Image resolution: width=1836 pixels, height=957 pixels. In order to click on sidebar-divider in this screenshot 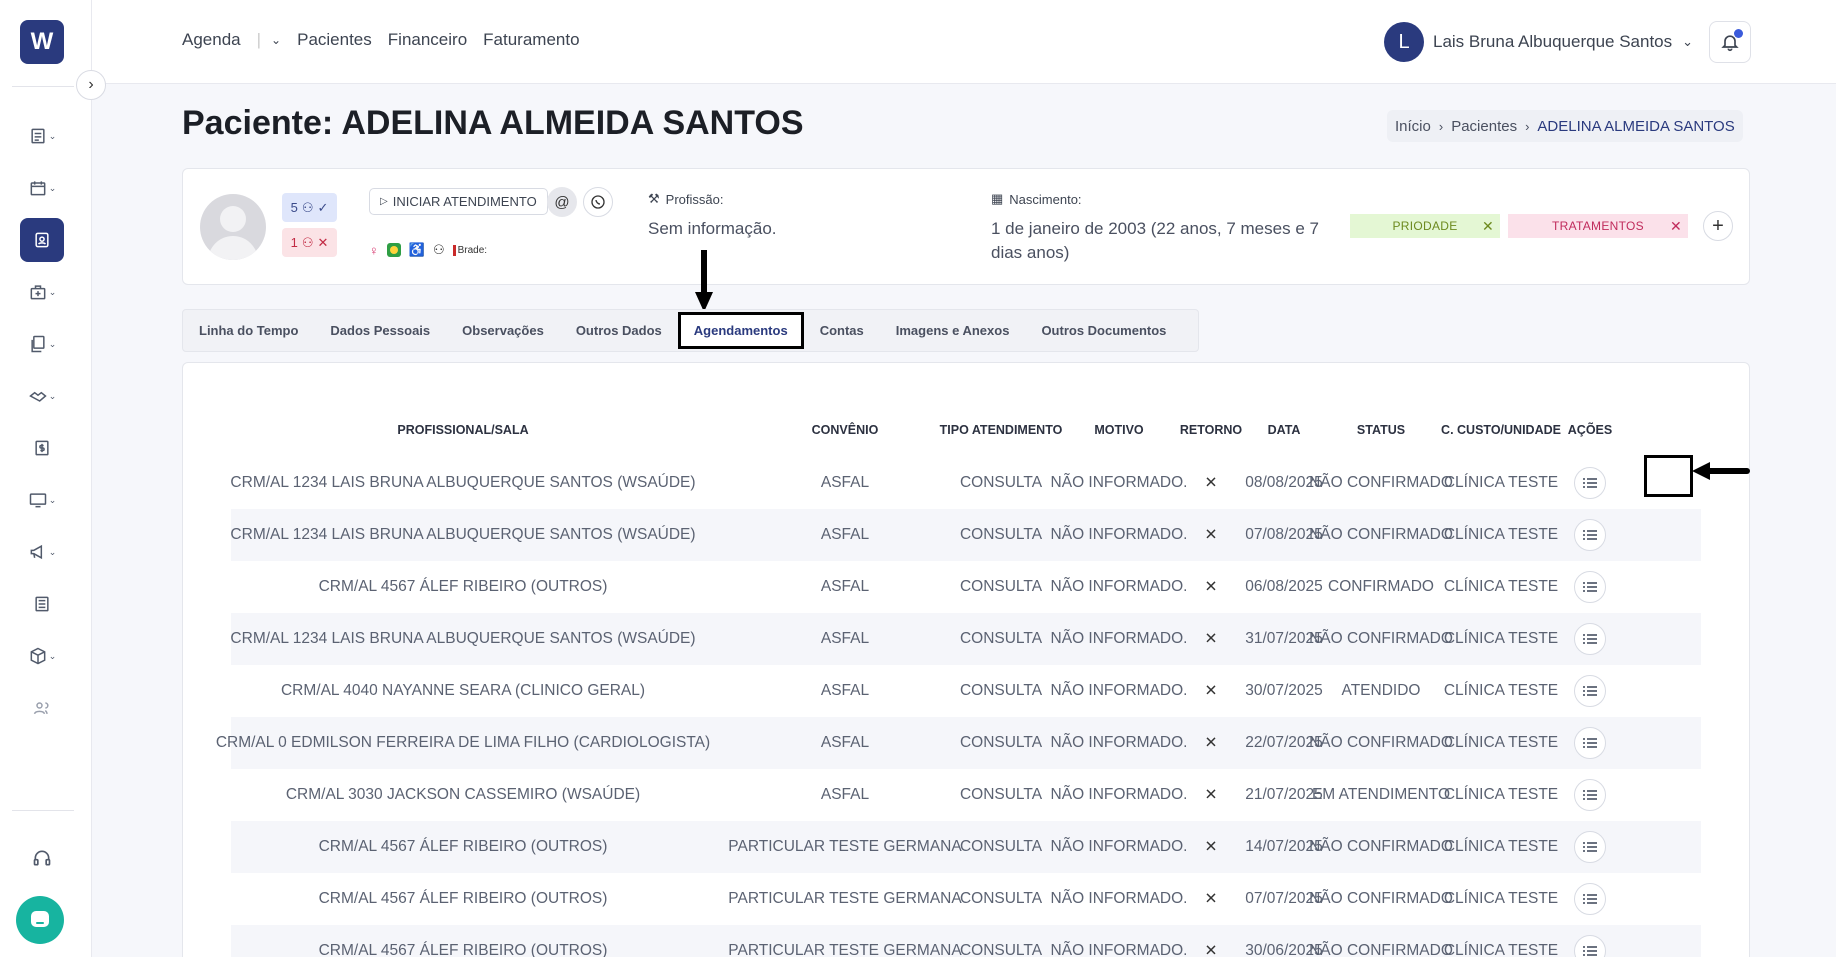, I will do `click(43, 810)`.